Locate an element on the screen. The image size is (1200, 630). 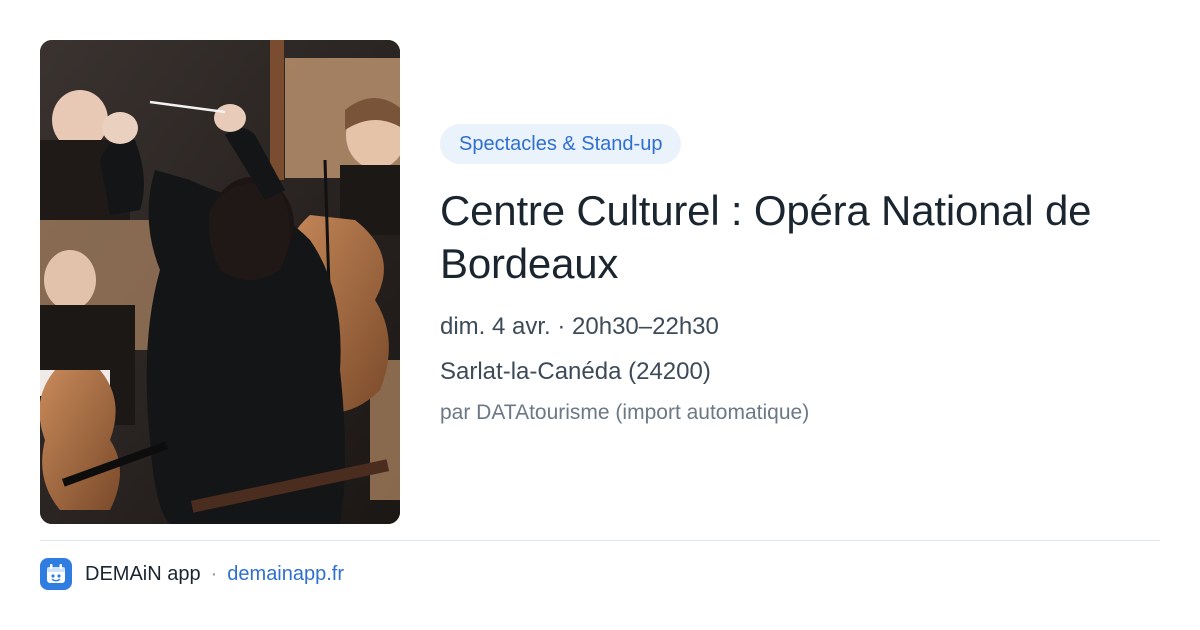
app-name: DEMAiN app is located at coordinates (143, 573).